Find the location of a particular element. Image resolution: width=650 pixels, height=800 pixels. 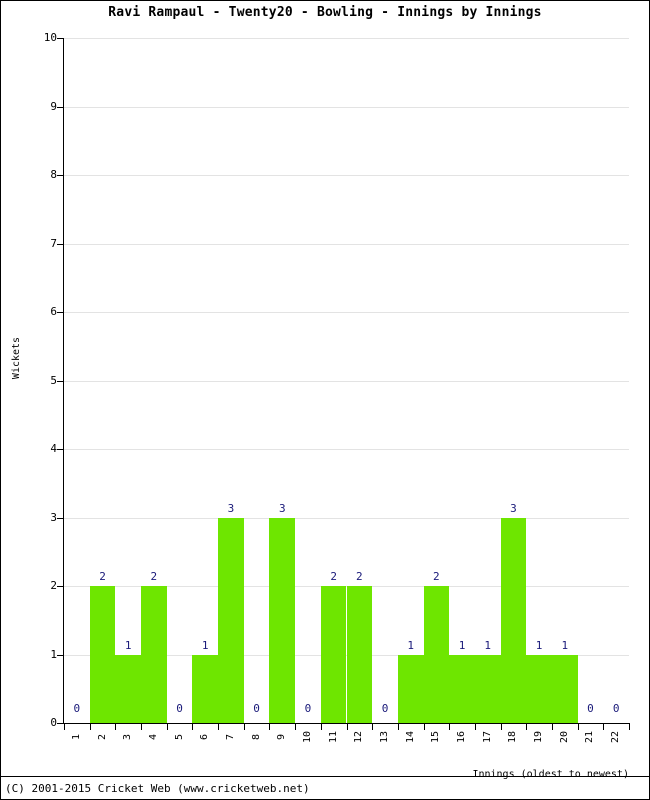

y-tick-label-wrap-9: 9 is located at coordinates (29, 108).